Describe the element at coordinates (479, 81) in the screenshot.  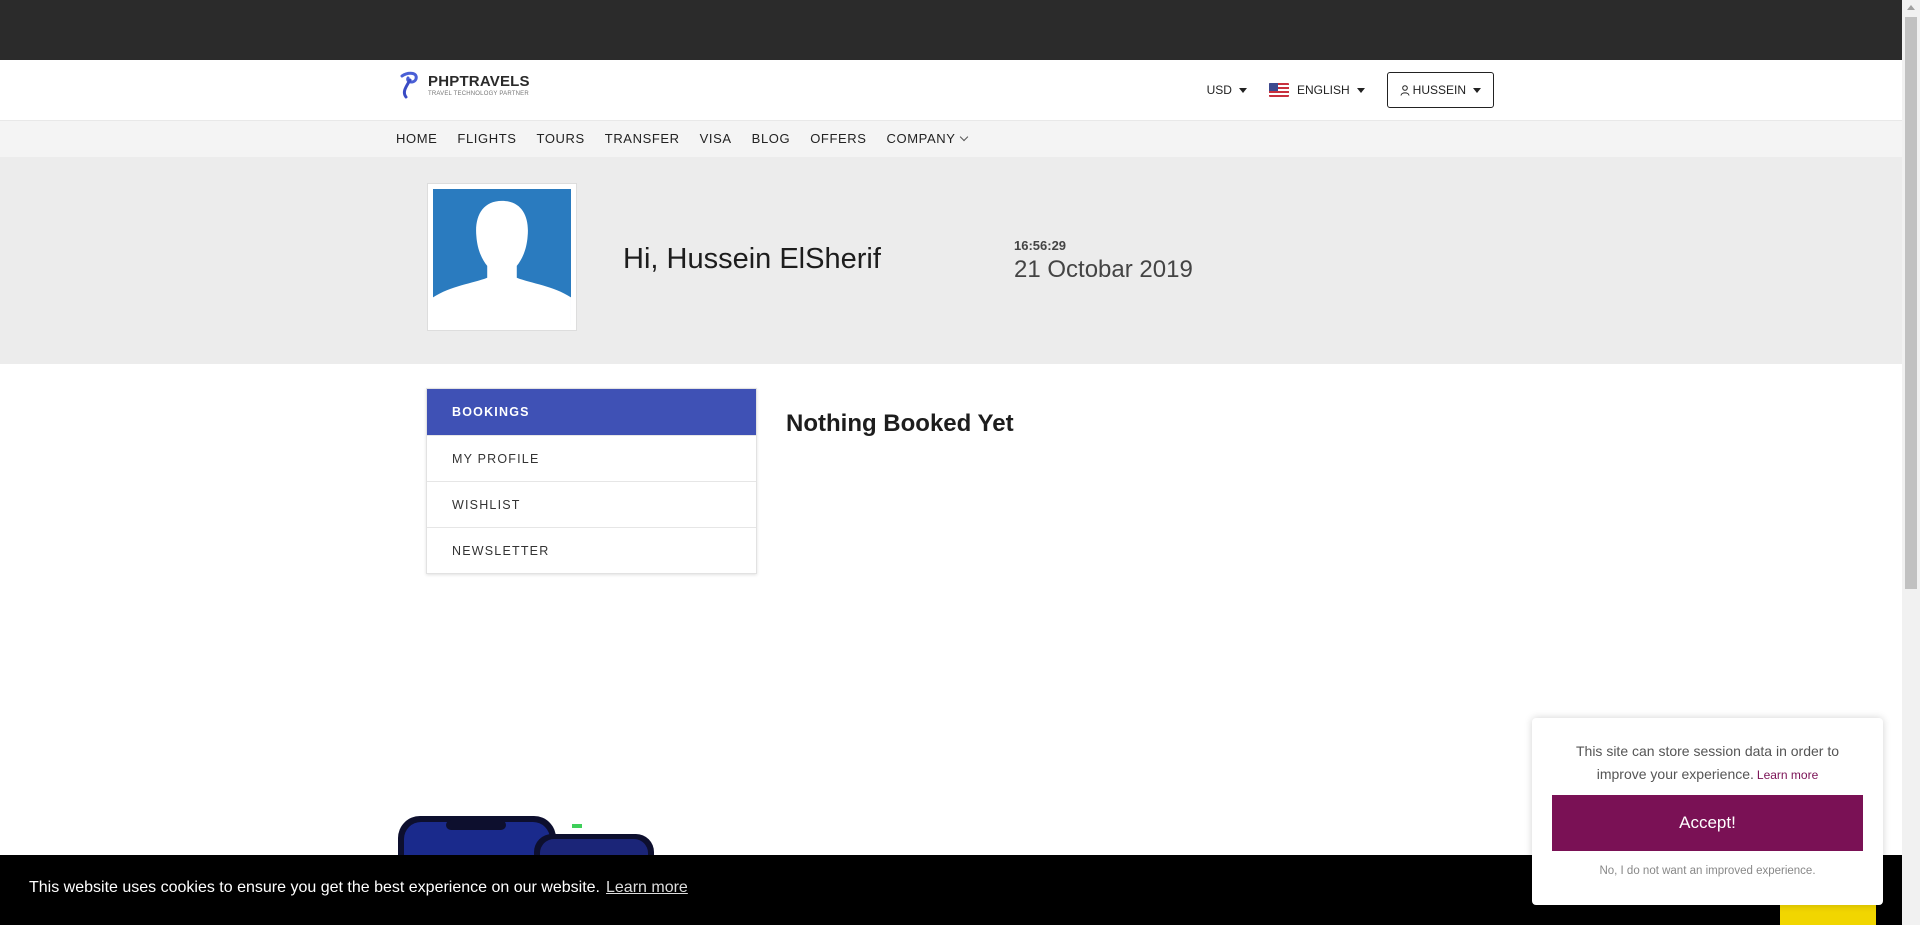
I see `logo-name: PHPTRAVELS` at that location.